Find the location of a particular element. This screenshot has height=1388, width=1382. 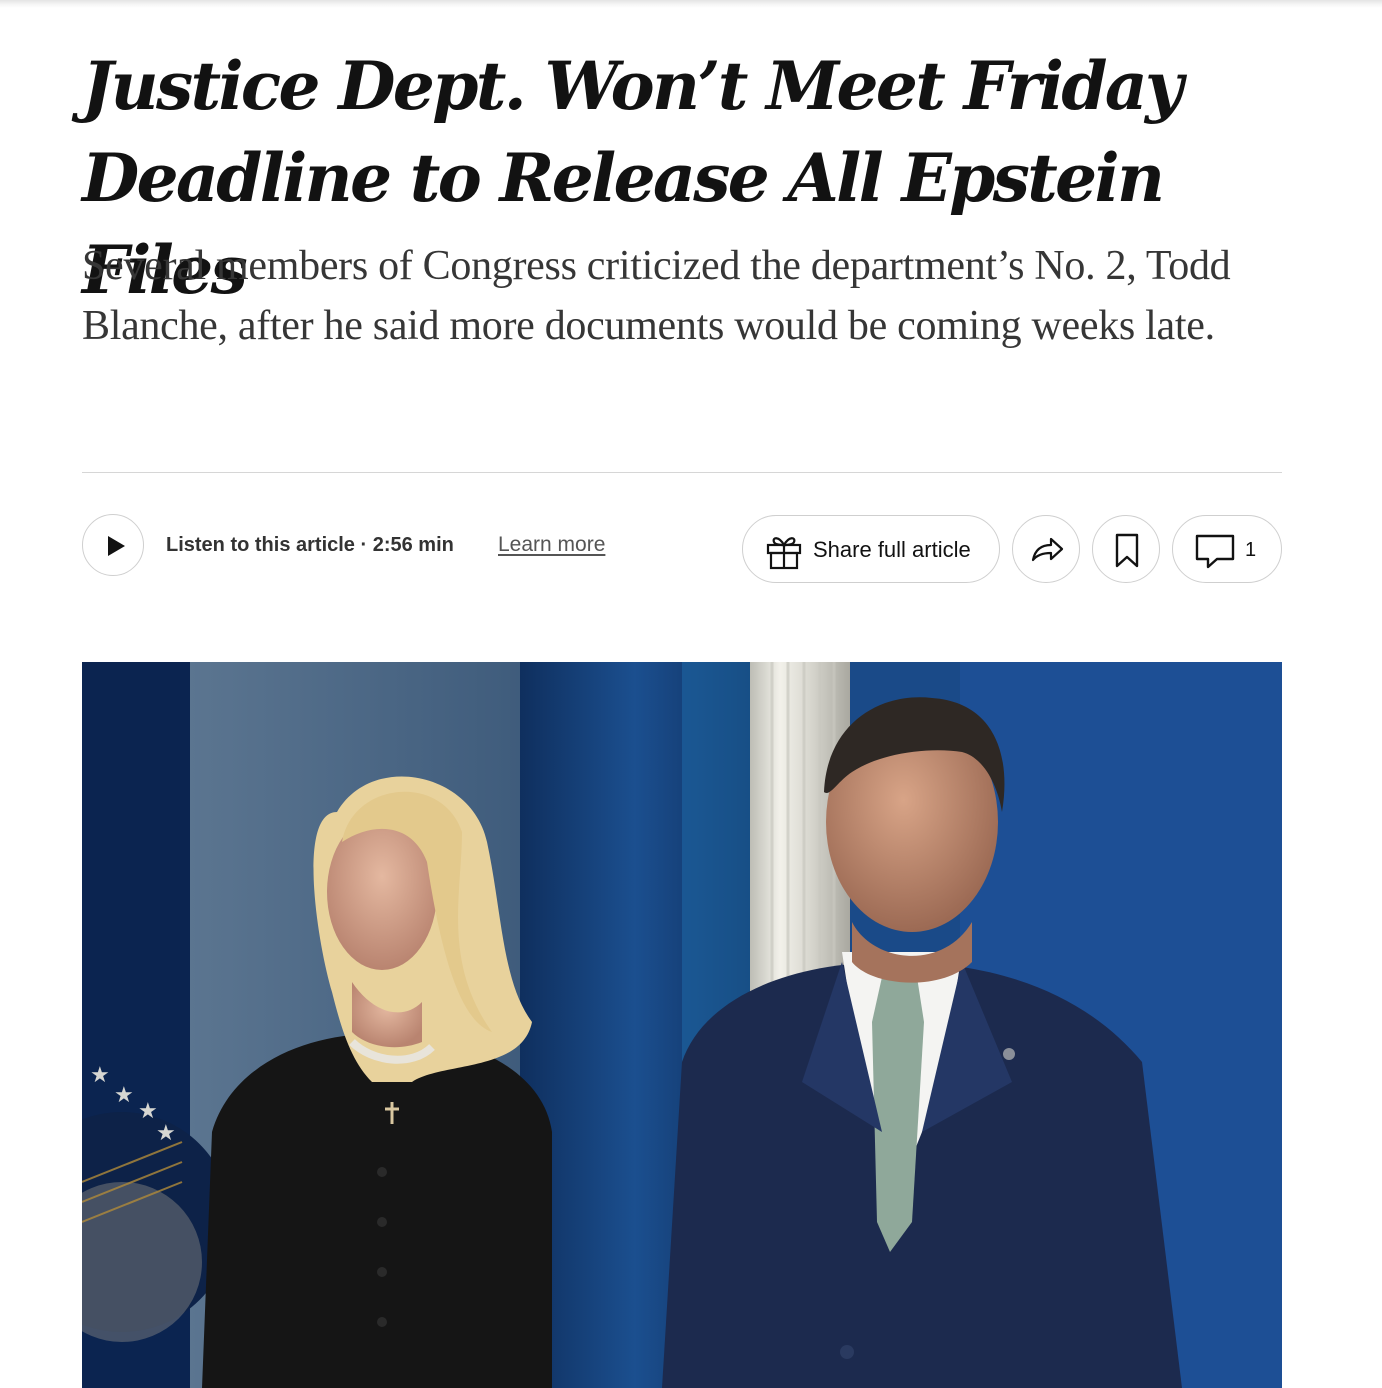

comment-count: 1 is located at coordinates (1251, 550).